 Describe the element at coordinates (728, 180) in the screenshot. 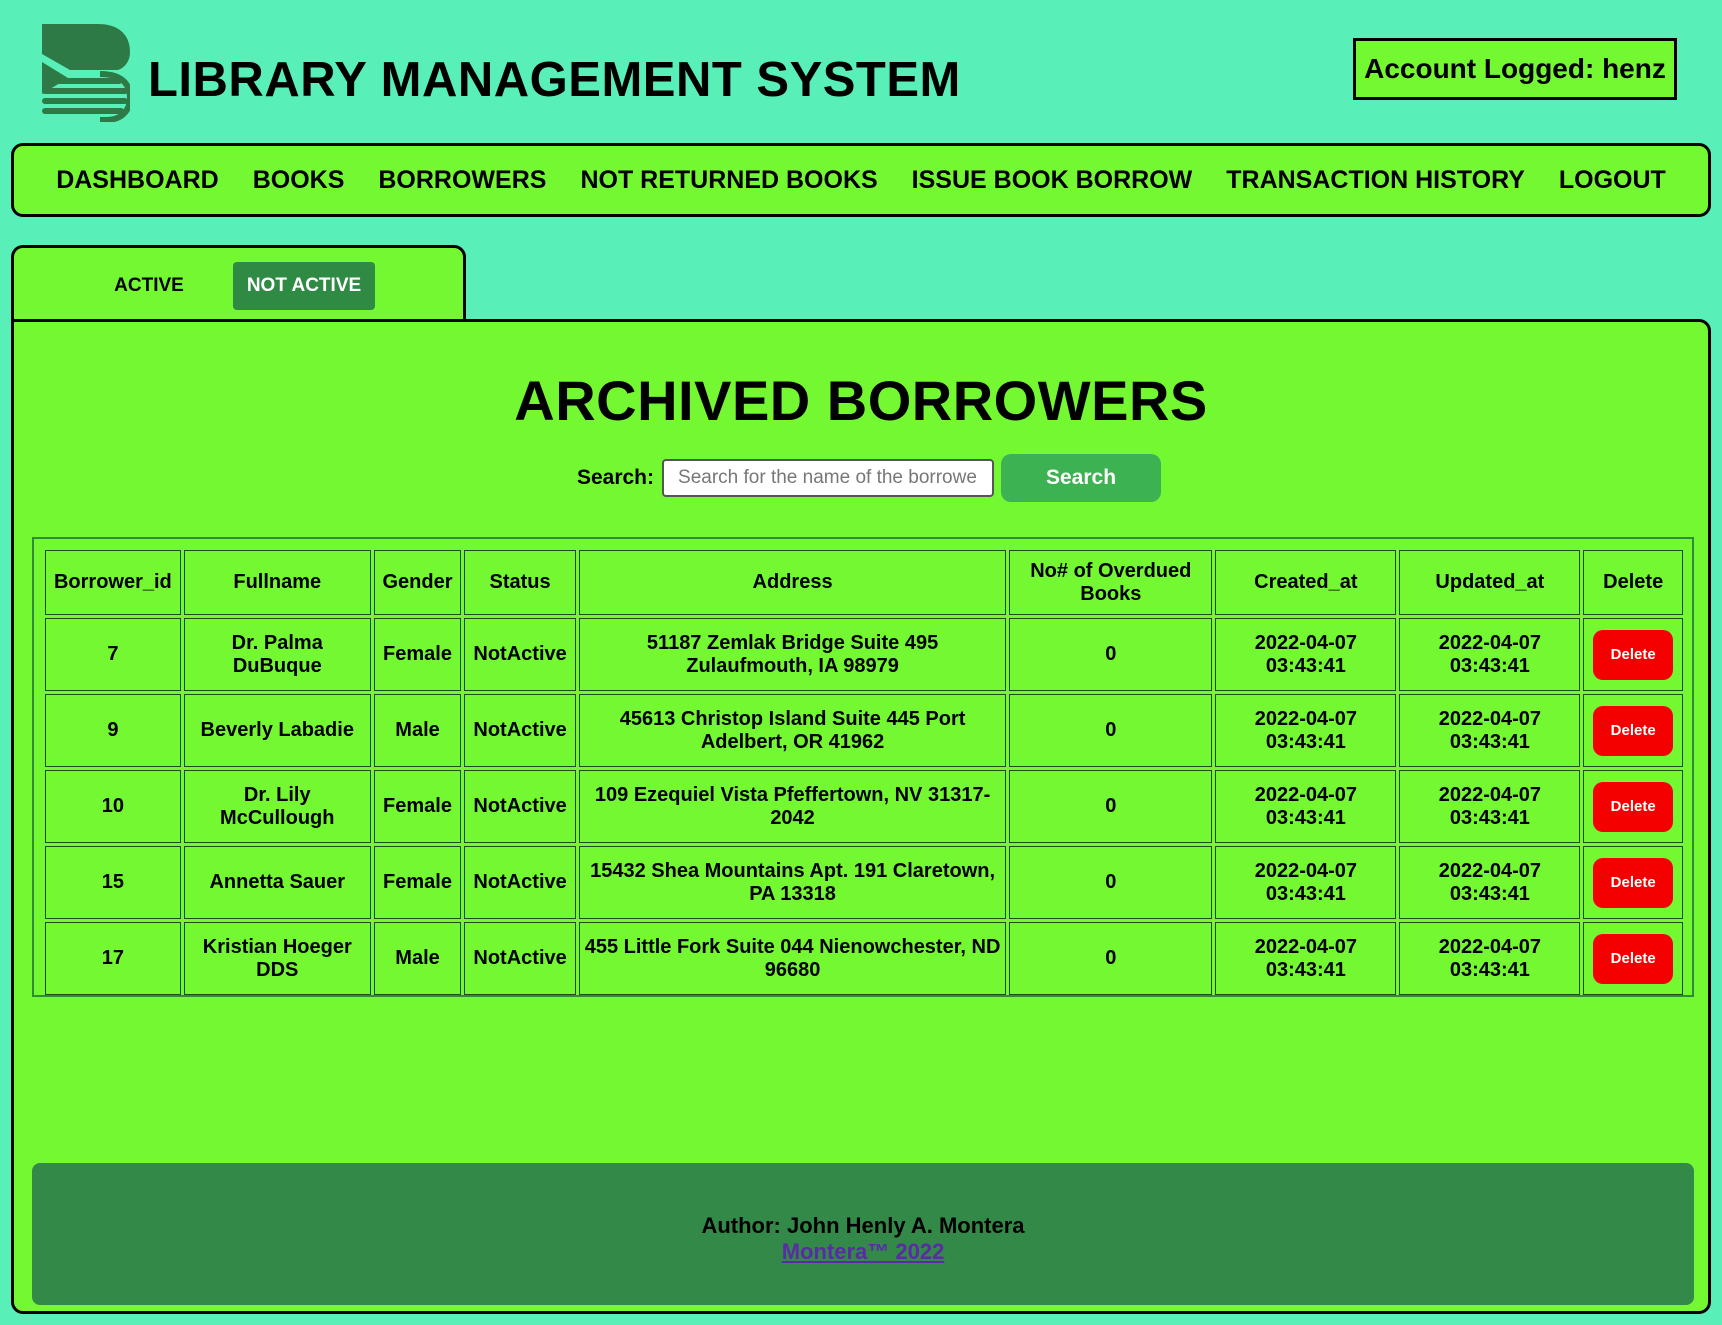

I see `nav-item-not-returned-books: NOT RETURNED BOOKS` at that location.